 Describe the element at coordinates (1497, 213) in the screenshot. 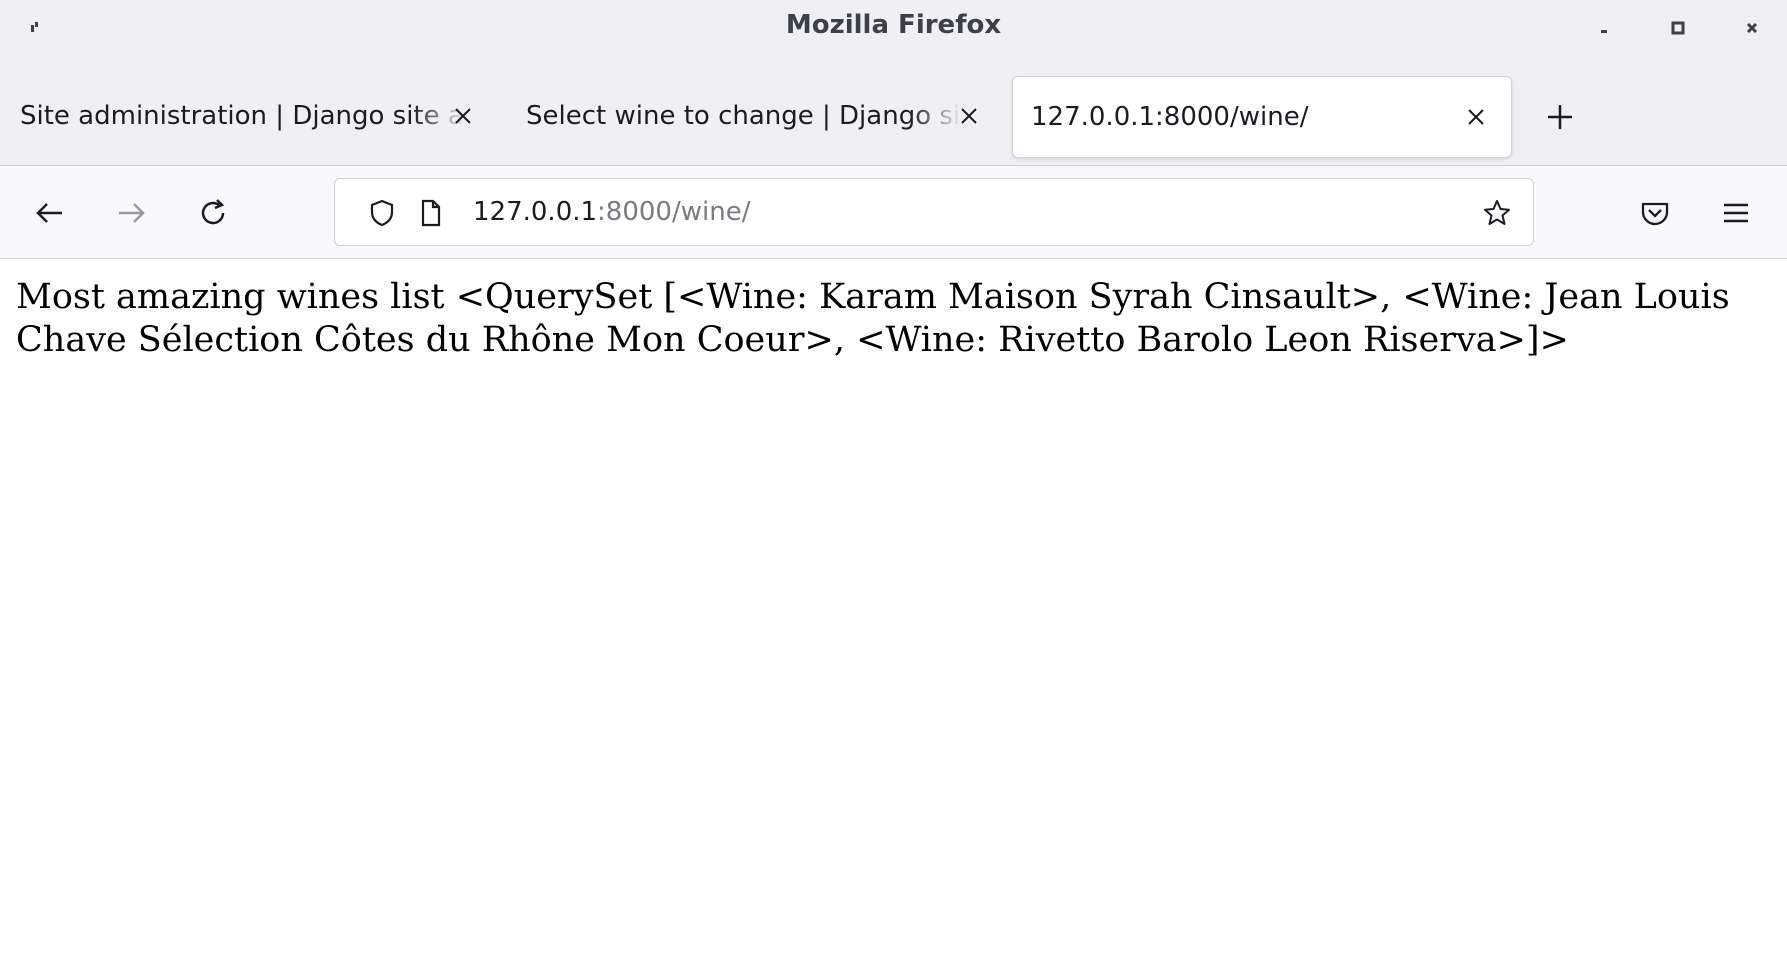

I see `star-icon` at that location.